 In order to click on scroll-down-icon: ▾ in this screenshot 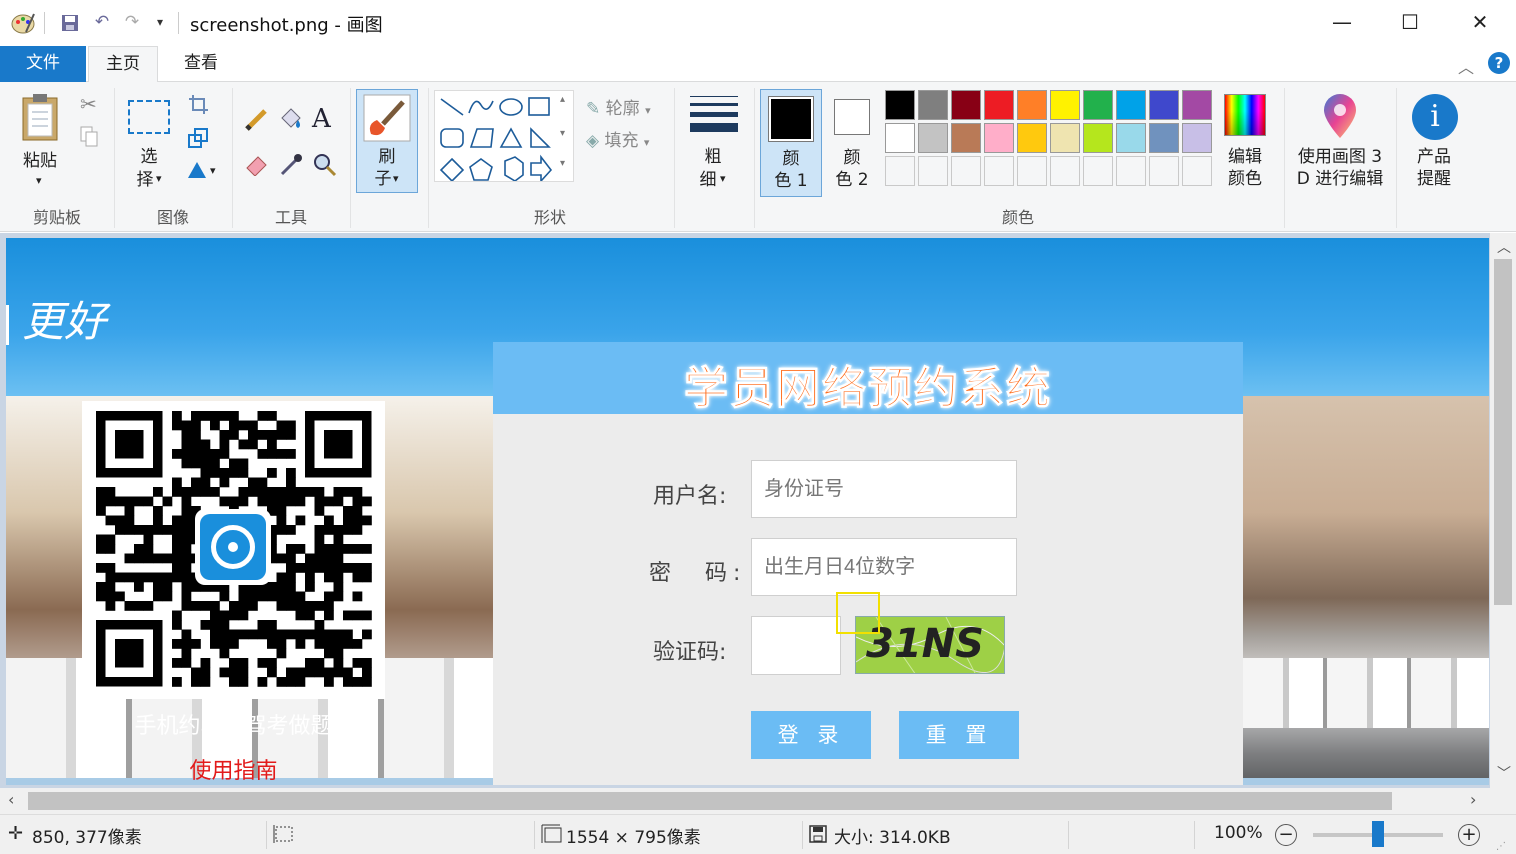, I will do `click(562, 133)`.